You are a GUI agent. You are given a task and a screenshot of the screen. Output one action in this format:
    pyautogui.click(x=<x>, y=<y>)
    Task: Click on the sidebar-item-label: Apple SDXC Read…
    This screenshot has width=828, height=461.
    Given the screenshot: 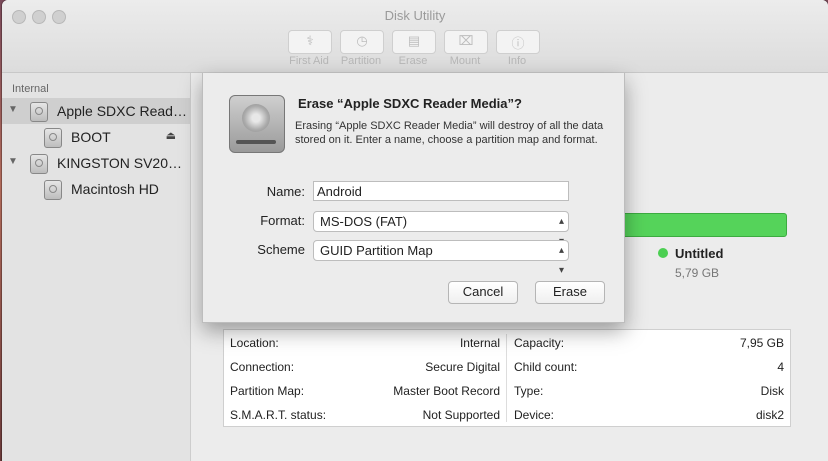 What is the action you would take?
    pyautogui.click(x=122, y=111)
    